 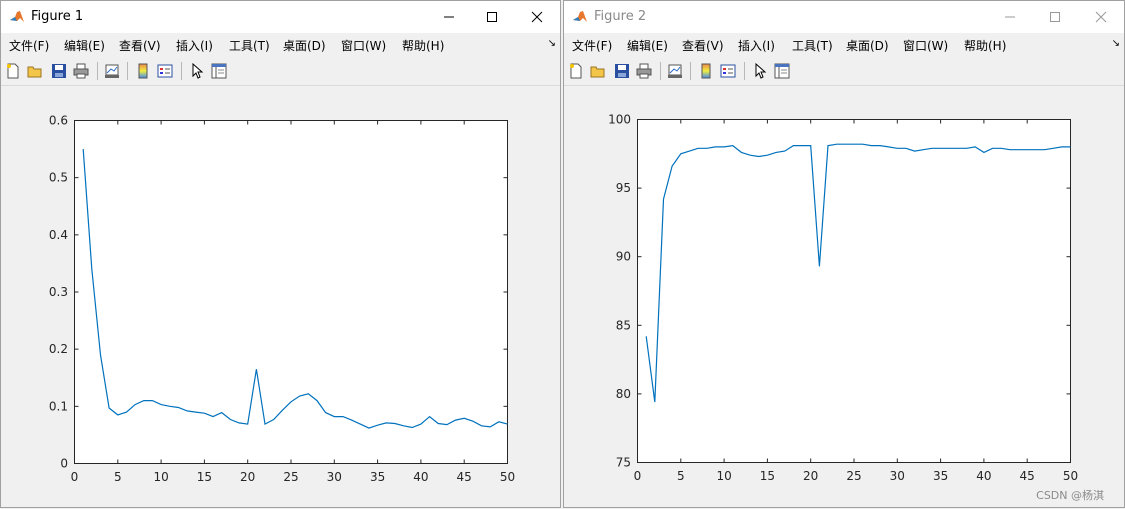 I want to click on y-tick-label: 0.2, so click(x=58, y=349).